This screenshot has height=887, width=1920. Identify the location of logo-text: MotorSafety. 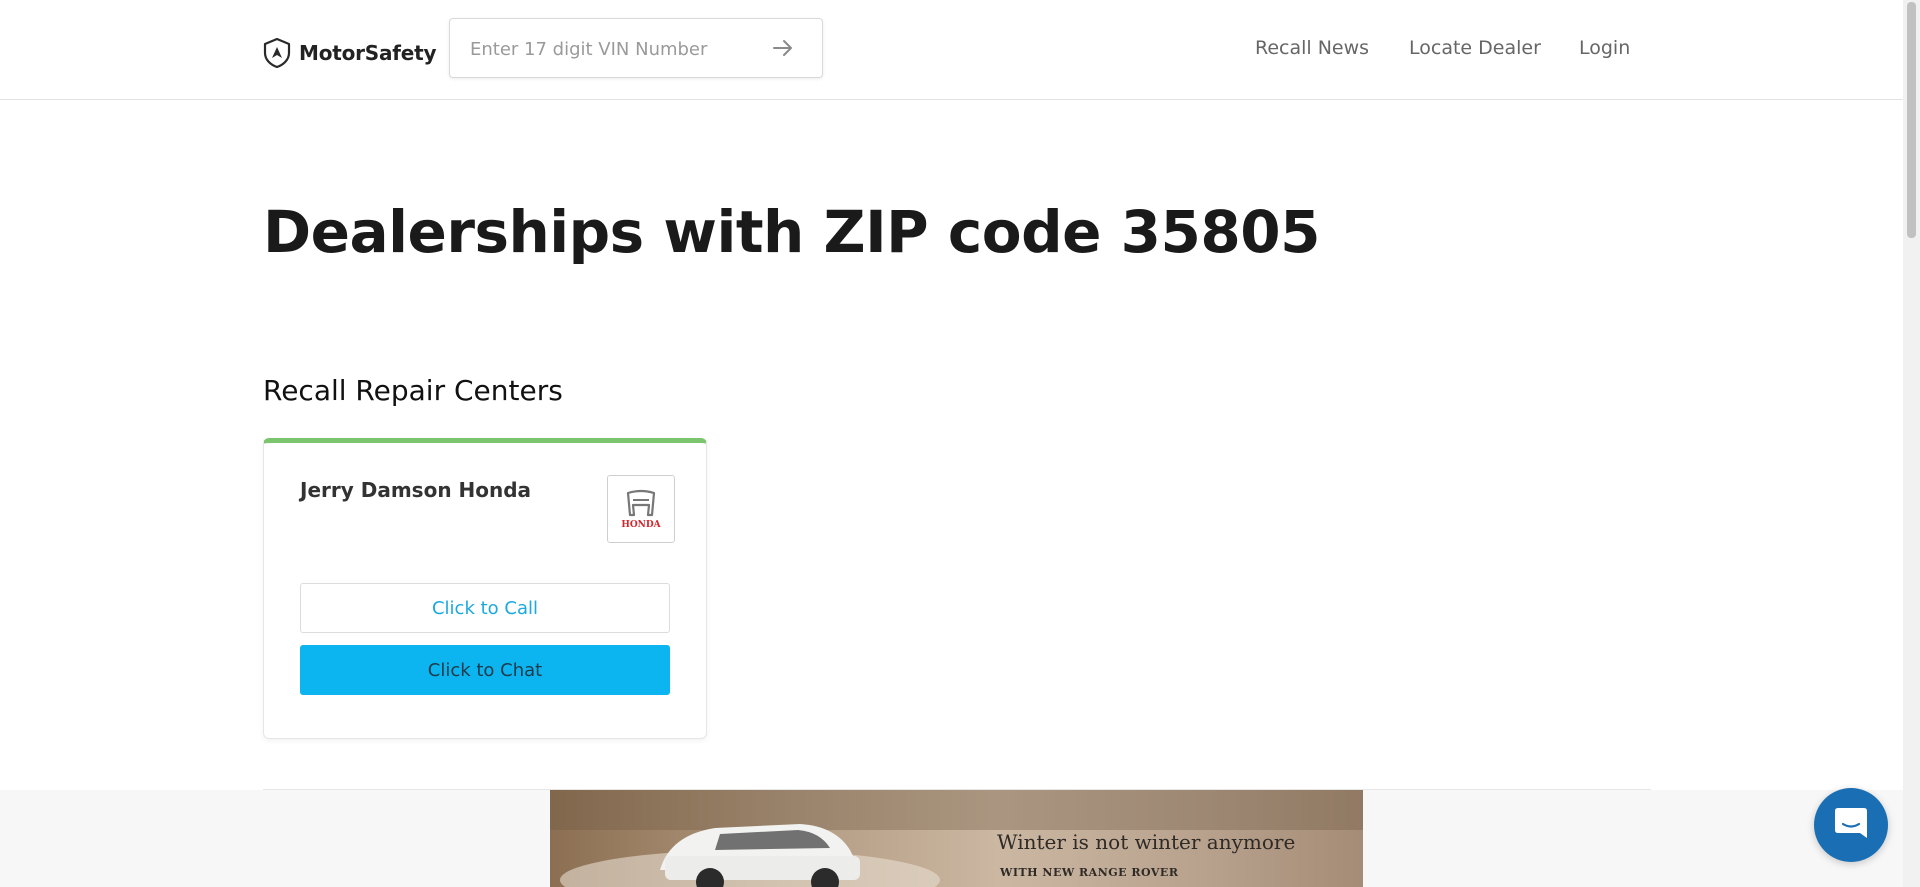
(368, 53).